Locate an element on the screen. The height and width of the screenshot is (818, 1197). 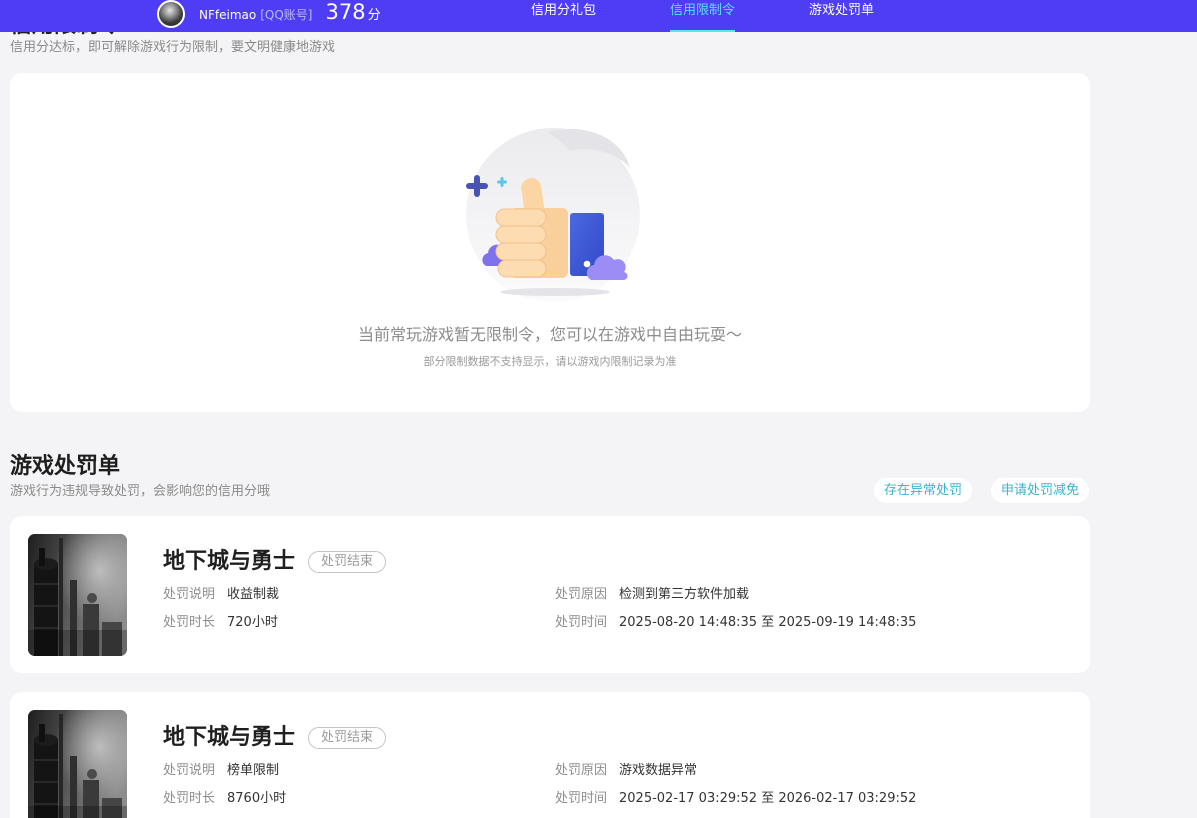
penalty-duration-field: 处罚时长 8760小时 is located at coordinates (359, 799).